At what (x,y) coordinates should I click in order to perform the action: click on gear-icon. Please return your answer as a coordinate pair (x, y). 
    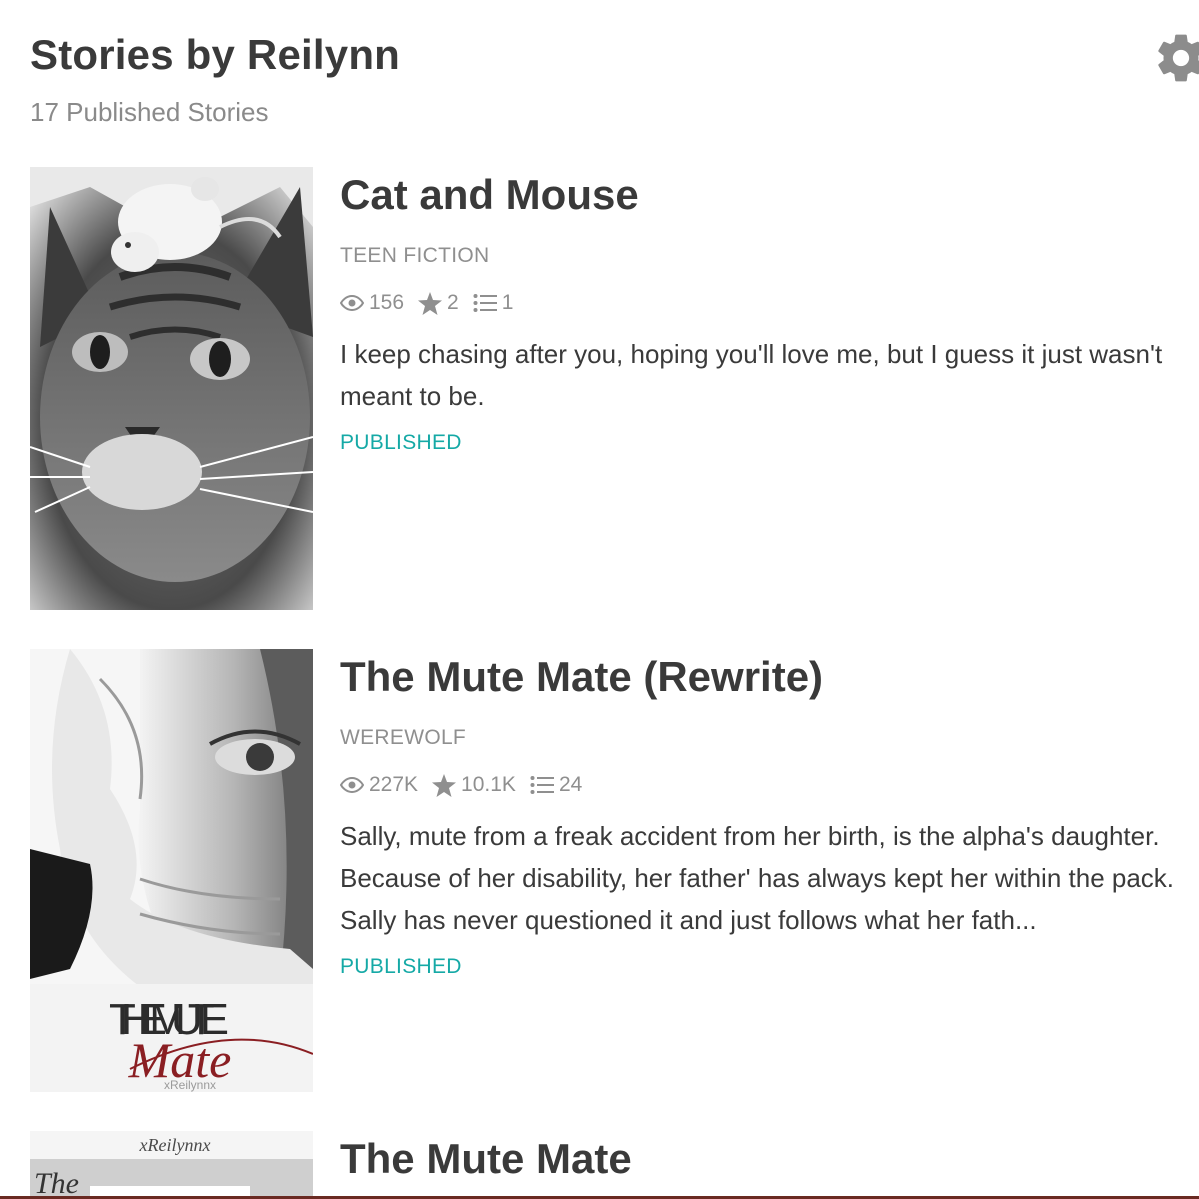
    Looking at the image, I should click on (1176, 58).